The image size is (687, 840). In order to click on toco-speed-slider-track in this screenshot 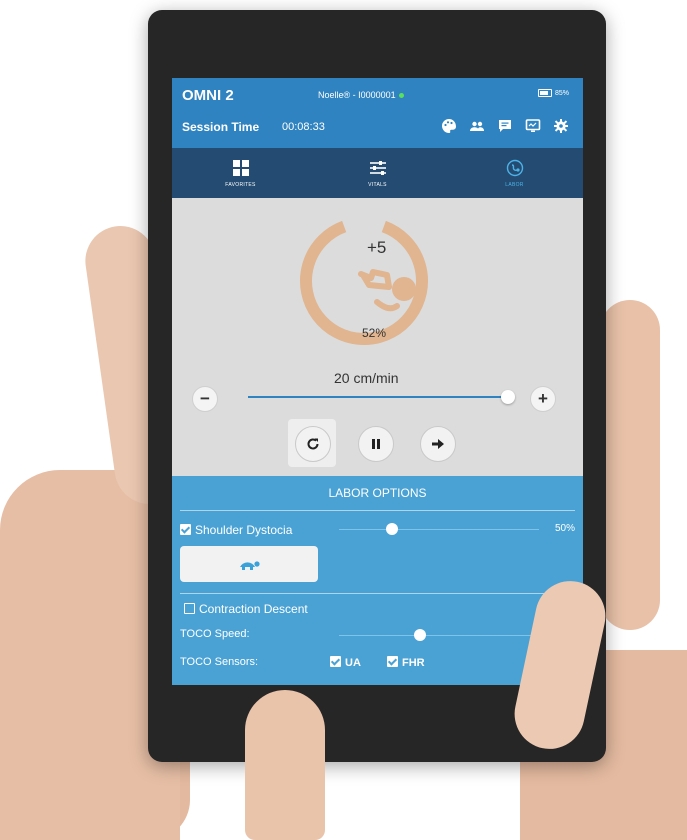, I will do `click(444, 635)`.